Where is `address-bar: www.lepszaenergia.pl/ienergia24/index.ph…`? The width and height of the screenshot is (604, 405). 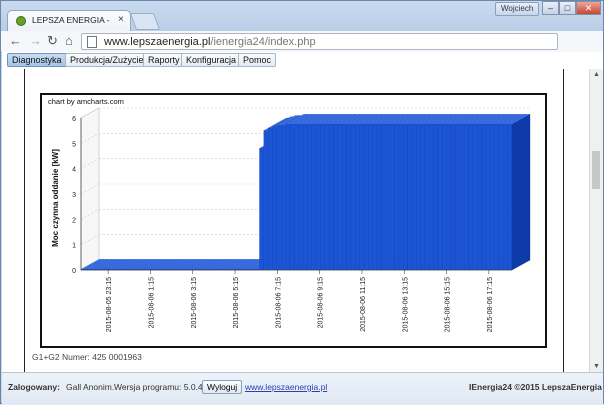
address-bar: www.lepszaenergia.pl/ienergia24/index.ph… is located at coordinates (319, 41).